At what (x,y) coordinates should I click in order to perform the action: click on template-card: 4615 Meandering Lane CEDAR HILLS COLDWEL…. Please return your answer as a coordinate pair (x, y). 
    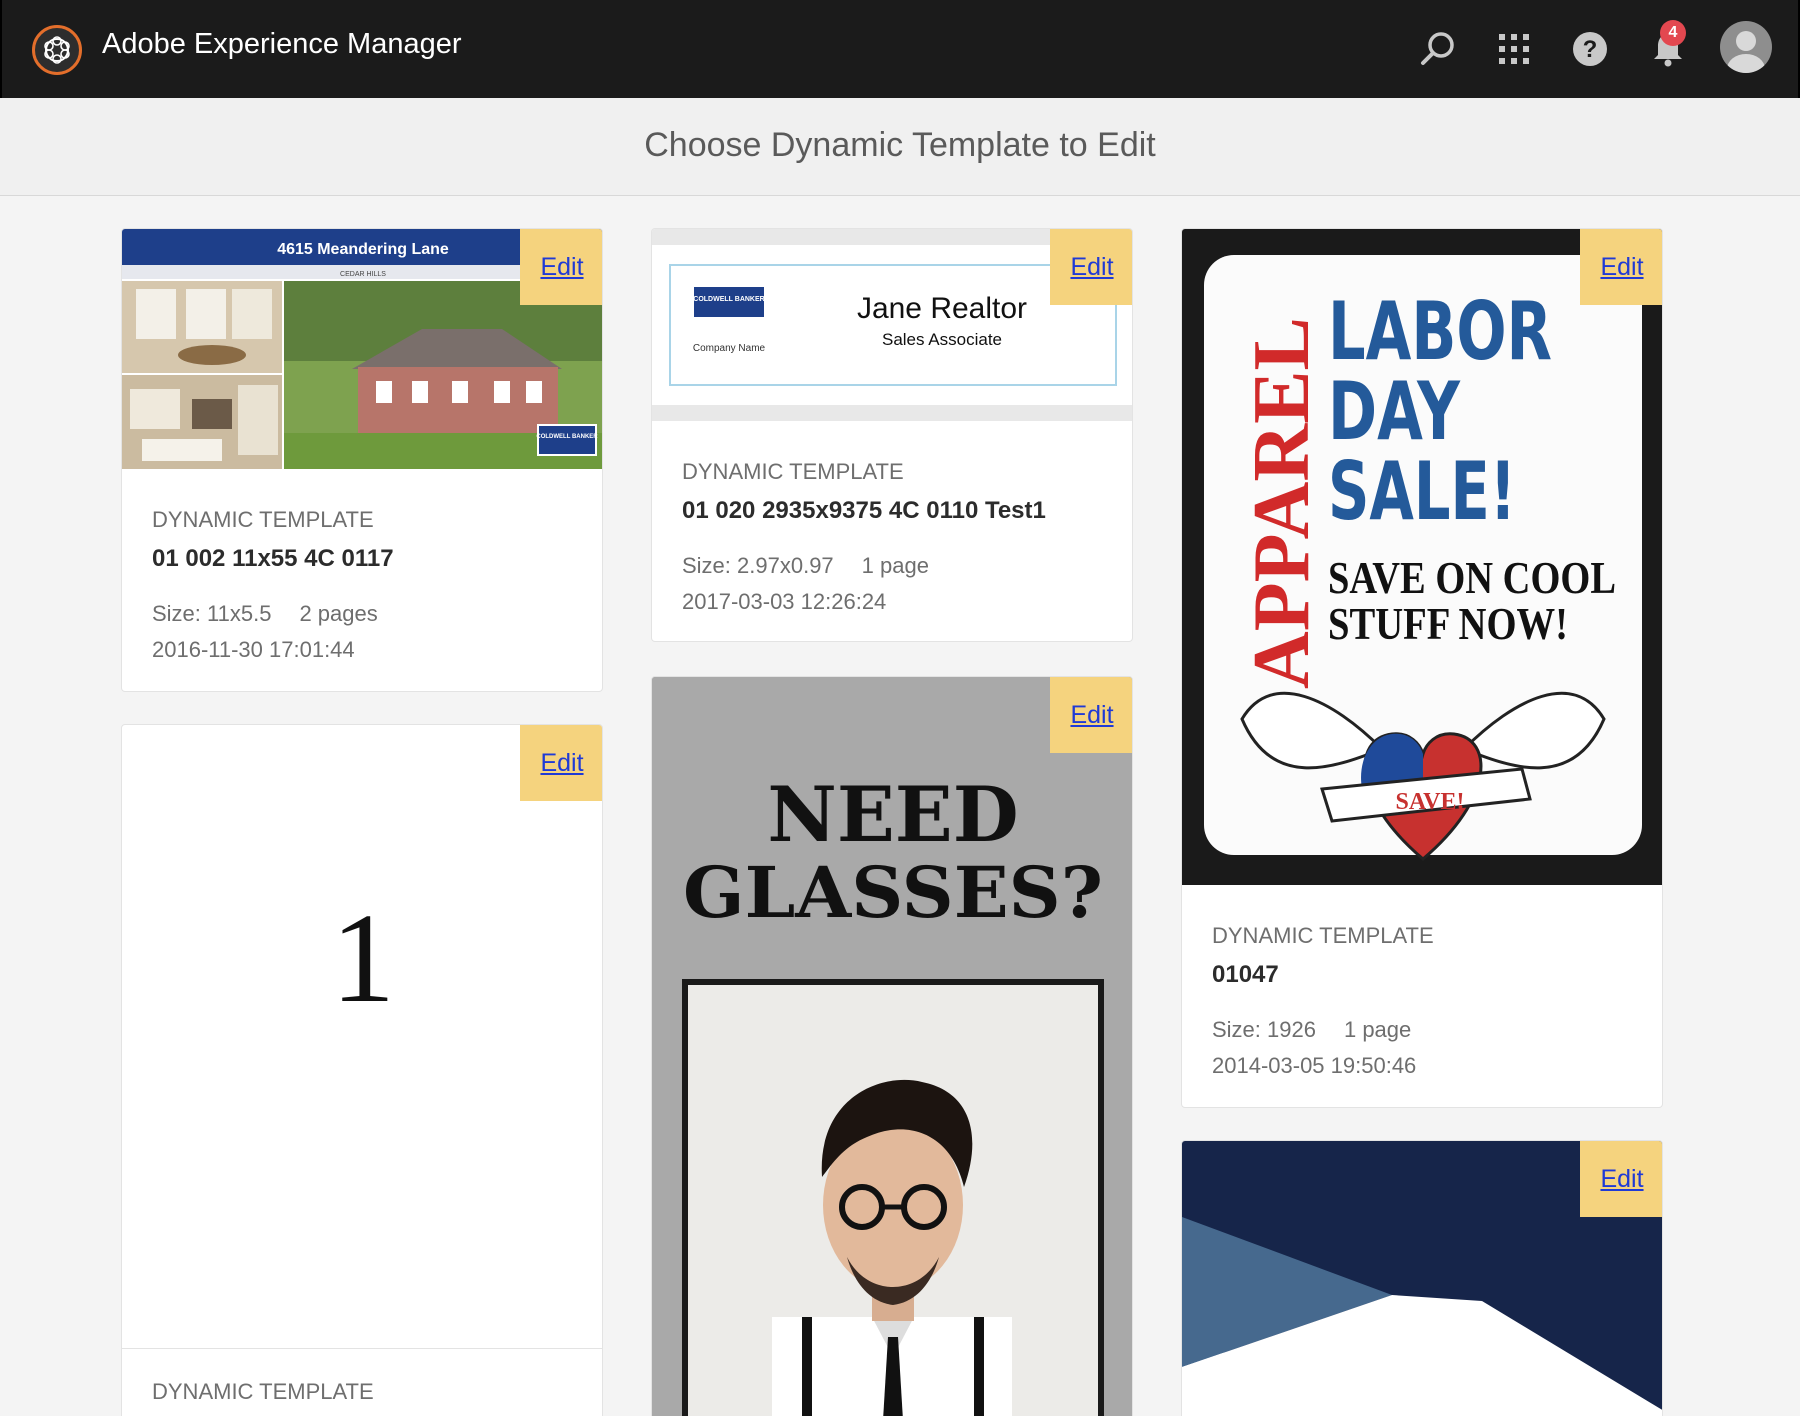
    Looking at the image, I should click on (362, 460).